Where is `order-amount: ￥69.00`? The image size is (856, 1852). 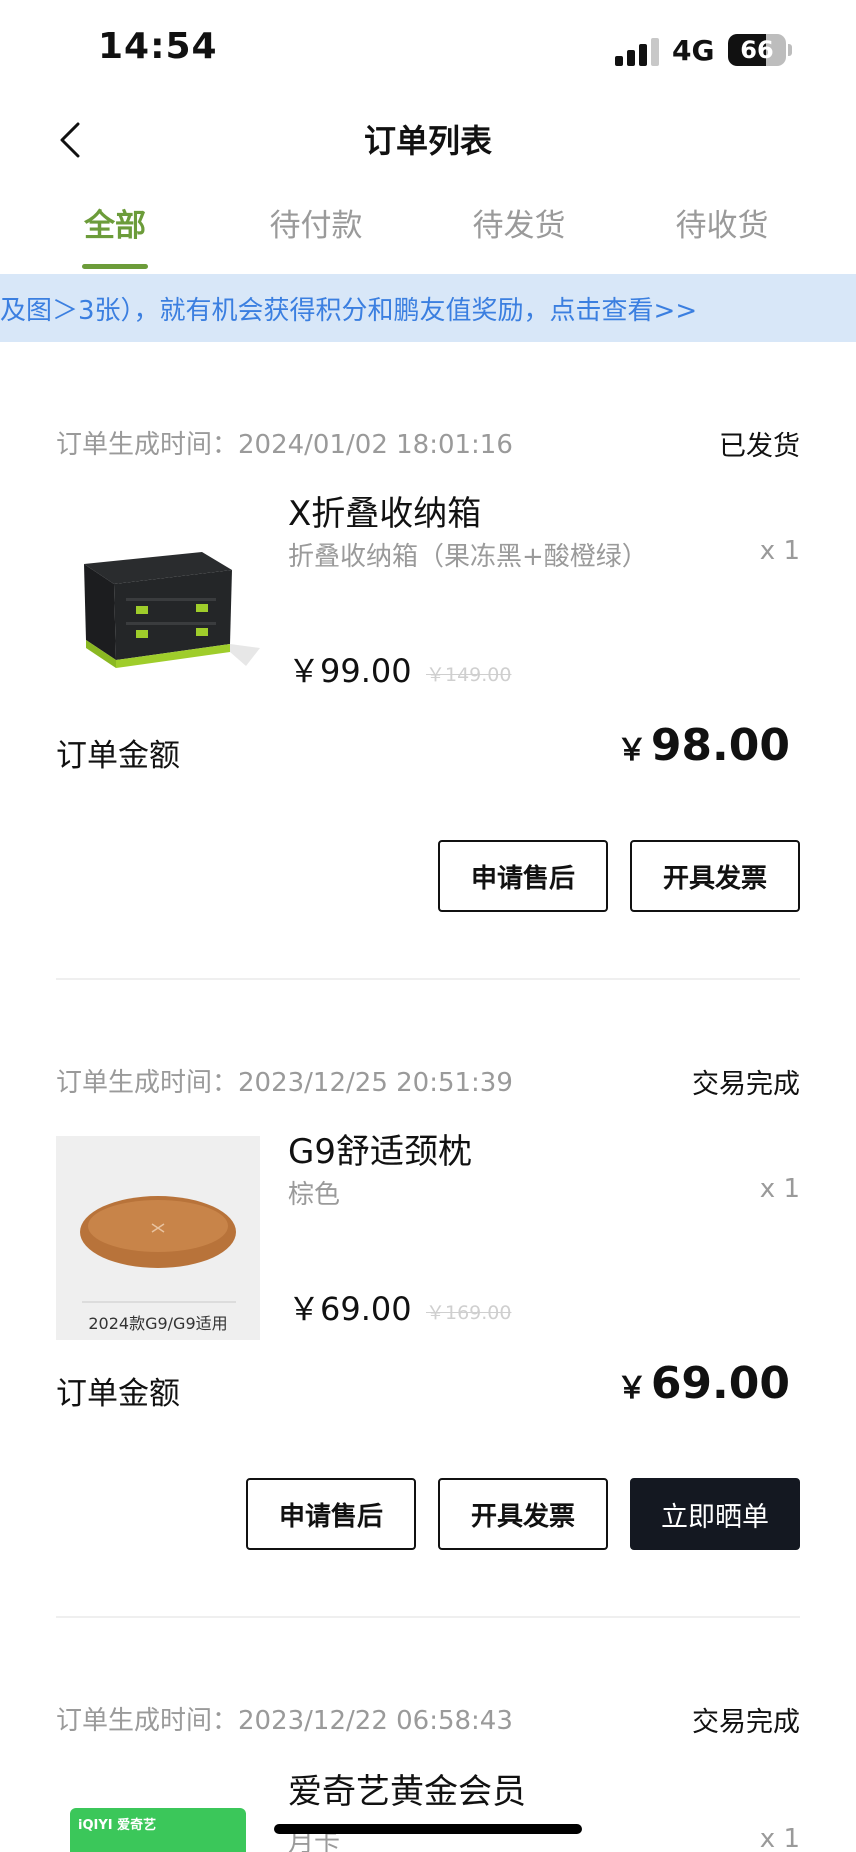 order-amount: ￥69.00 is located at coordinates (703, 1383).